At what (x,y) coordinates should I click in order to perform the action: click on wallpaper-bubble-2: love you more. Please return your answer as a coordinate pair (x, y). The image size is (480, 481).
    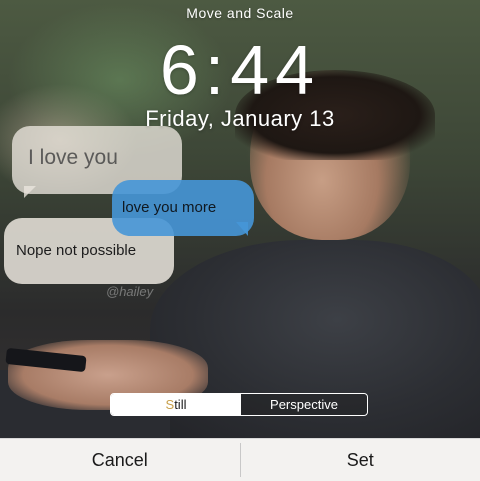
    Looking at the image, I should click on (183, 208).